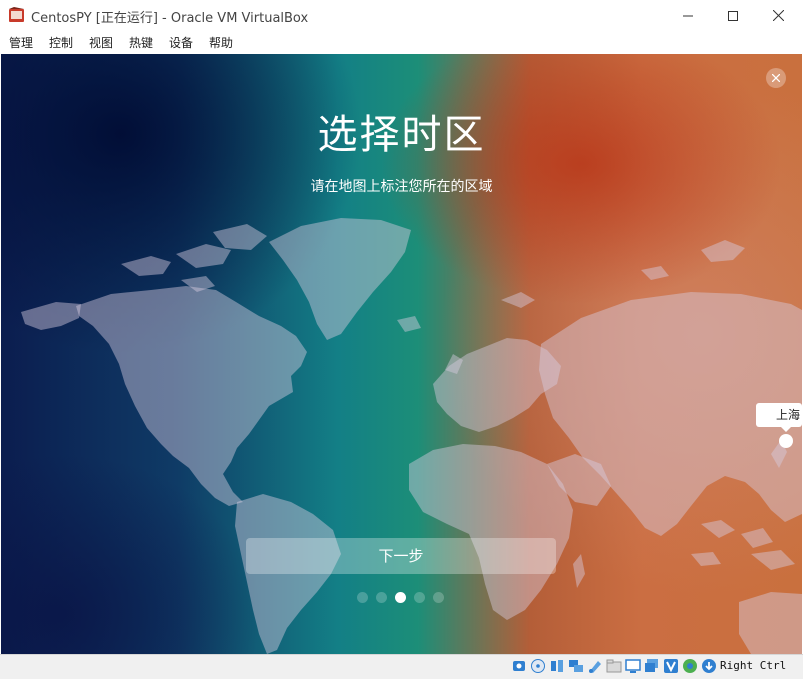 The width and height of the screenshot is (803, 679). Describe the element at coordinates (671, 666) in the screenshot. I see `virtualization-icon` at that location.